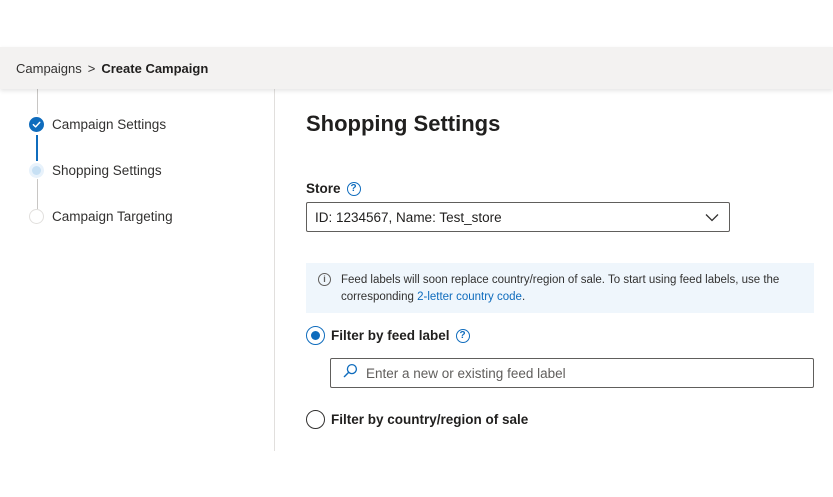 This screenshot has height=497, width=833. What do you see at coordinates (403, 123) in the screenshot?
I see `page-title: Shopping Settings` at bounding box center [403, 123].